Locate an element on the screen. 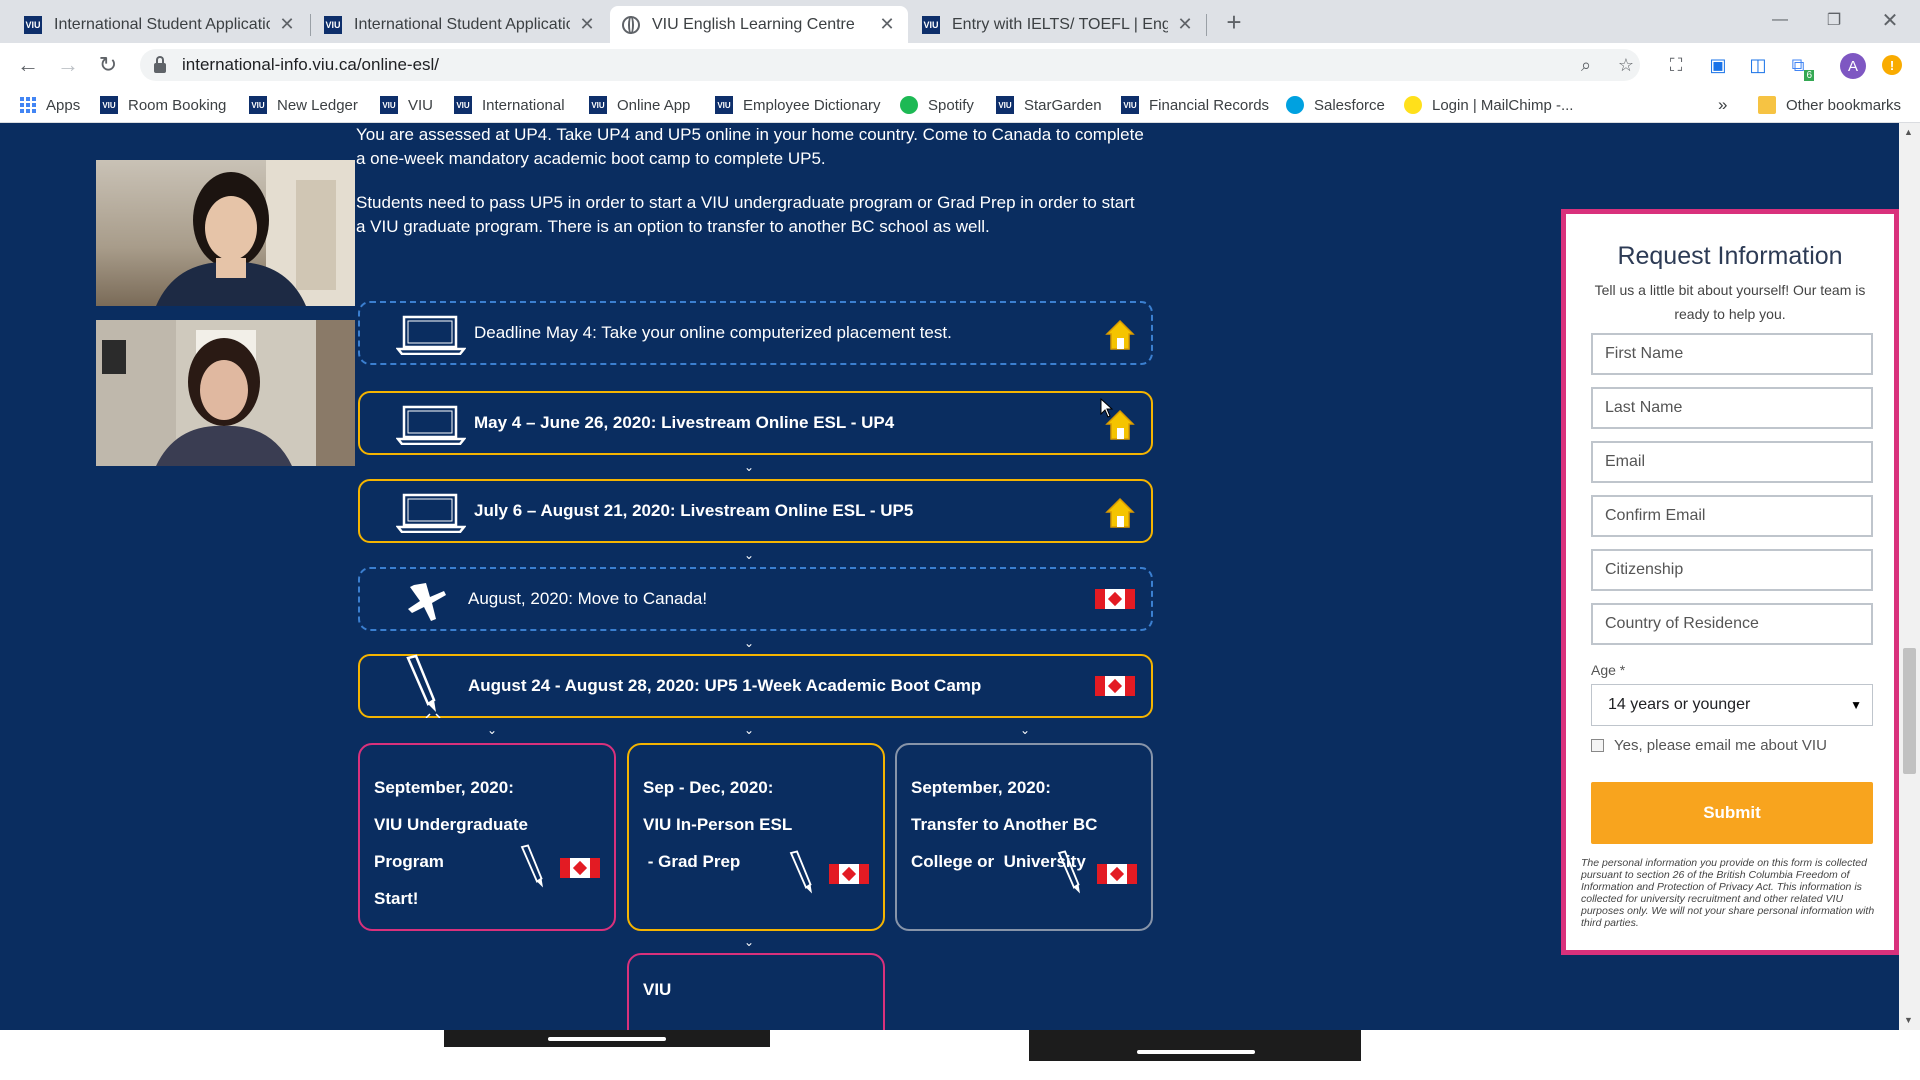 The width and height of the screenshot is (1920, 1080). viu-favicon: VIU is located at coordinates (109, 105).